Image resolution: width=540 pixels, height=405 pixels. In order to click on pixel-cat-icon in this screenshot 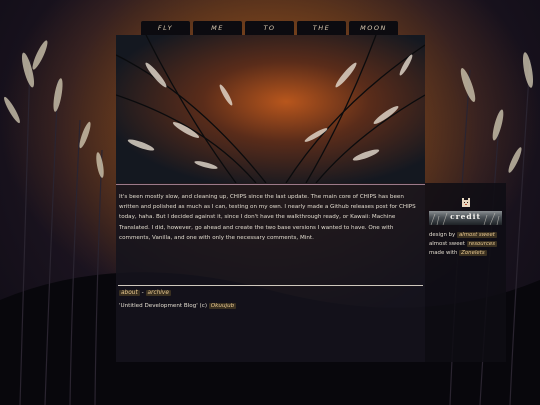, I will do `click(466, 202)`.